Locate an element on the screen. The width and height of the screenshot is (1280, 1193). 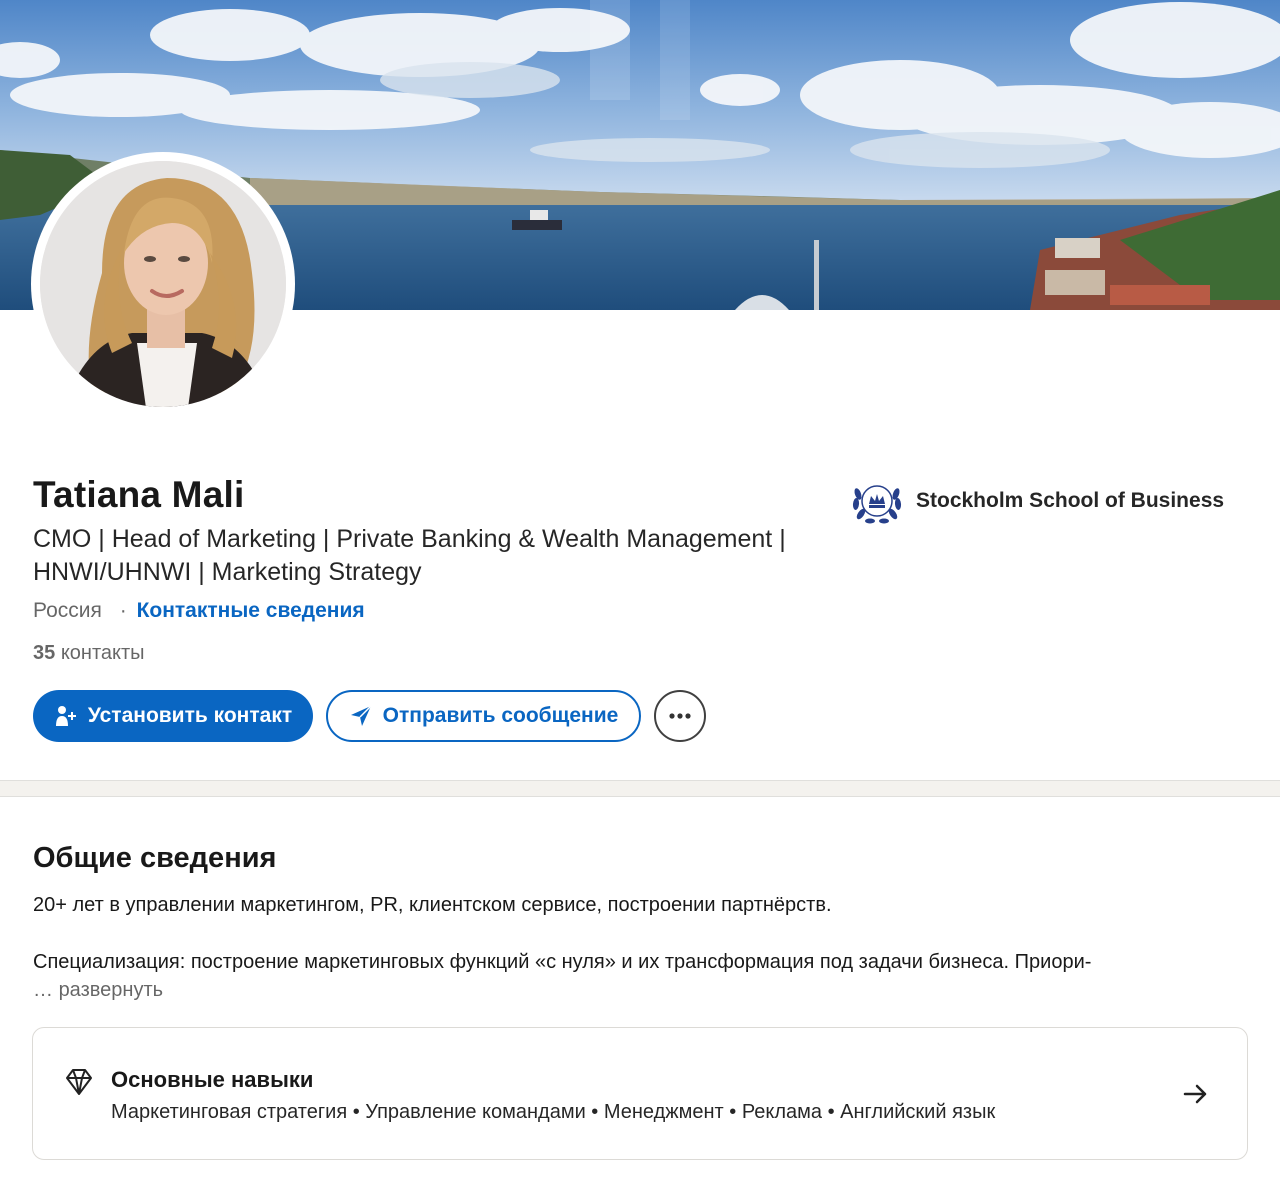
more-actions-button is located at coordinates (680, 716).